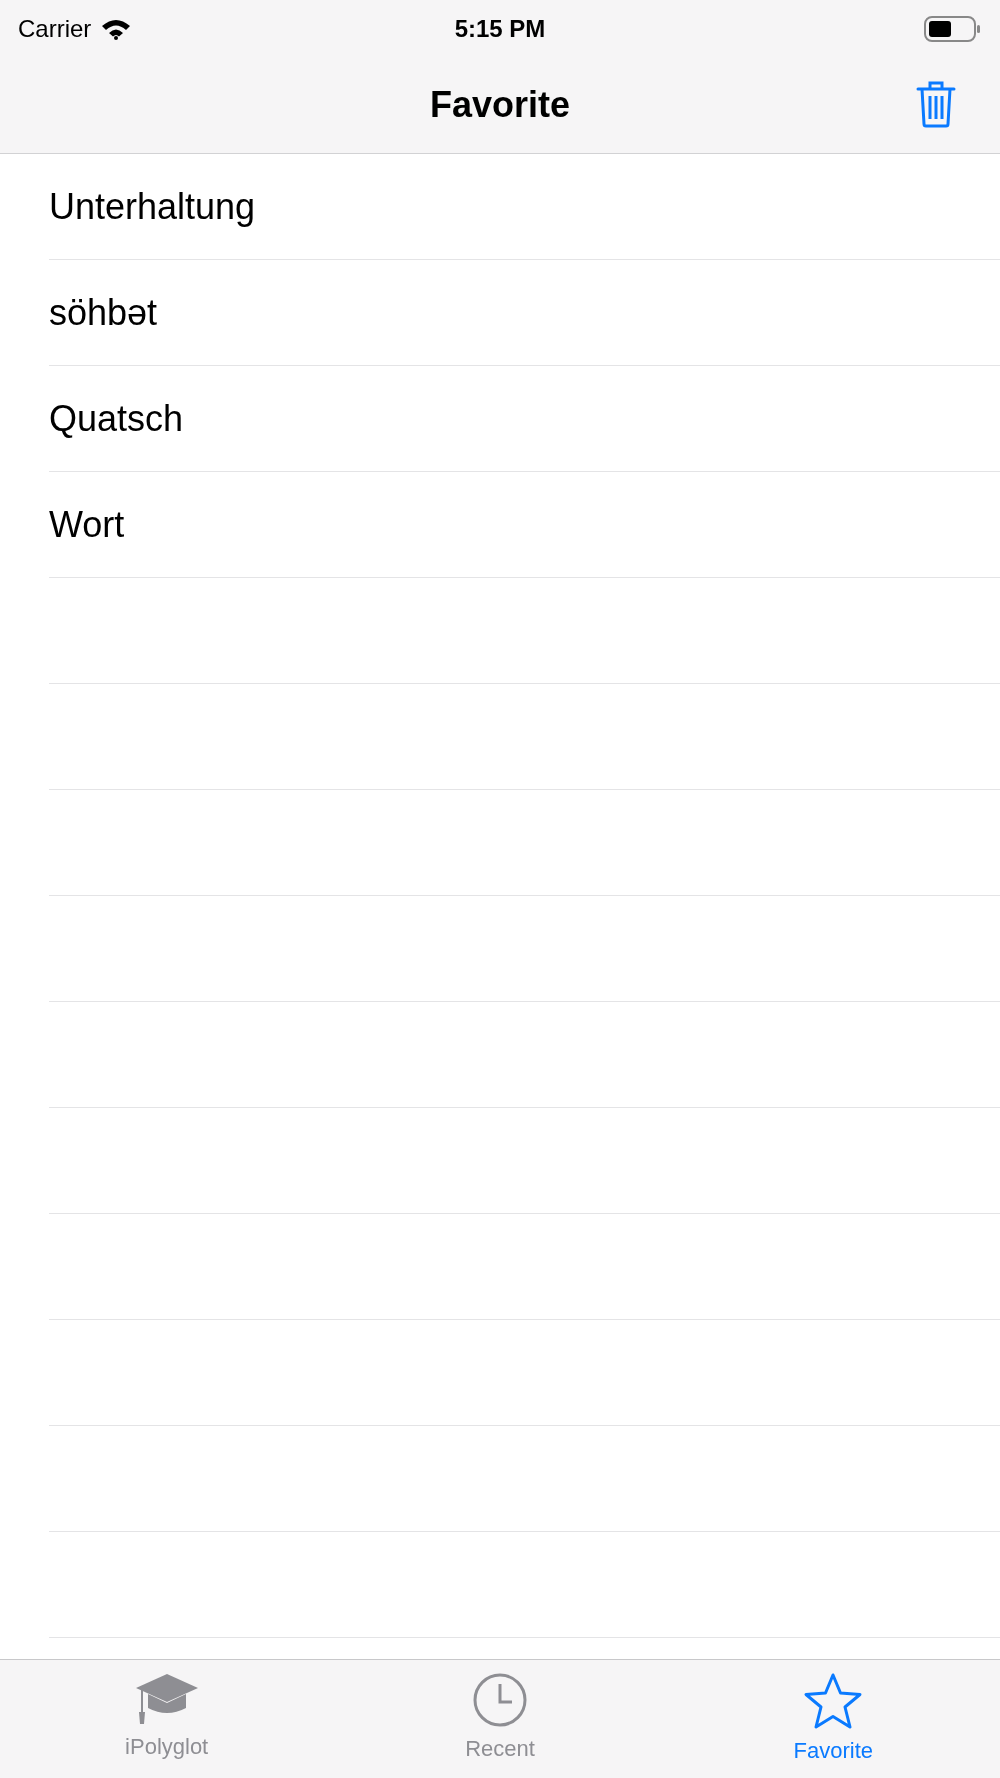  What do you see at coordinates (116, 418) in the screenshot?
I see `list-item: Quatsch` at bounding box center [116, 418].